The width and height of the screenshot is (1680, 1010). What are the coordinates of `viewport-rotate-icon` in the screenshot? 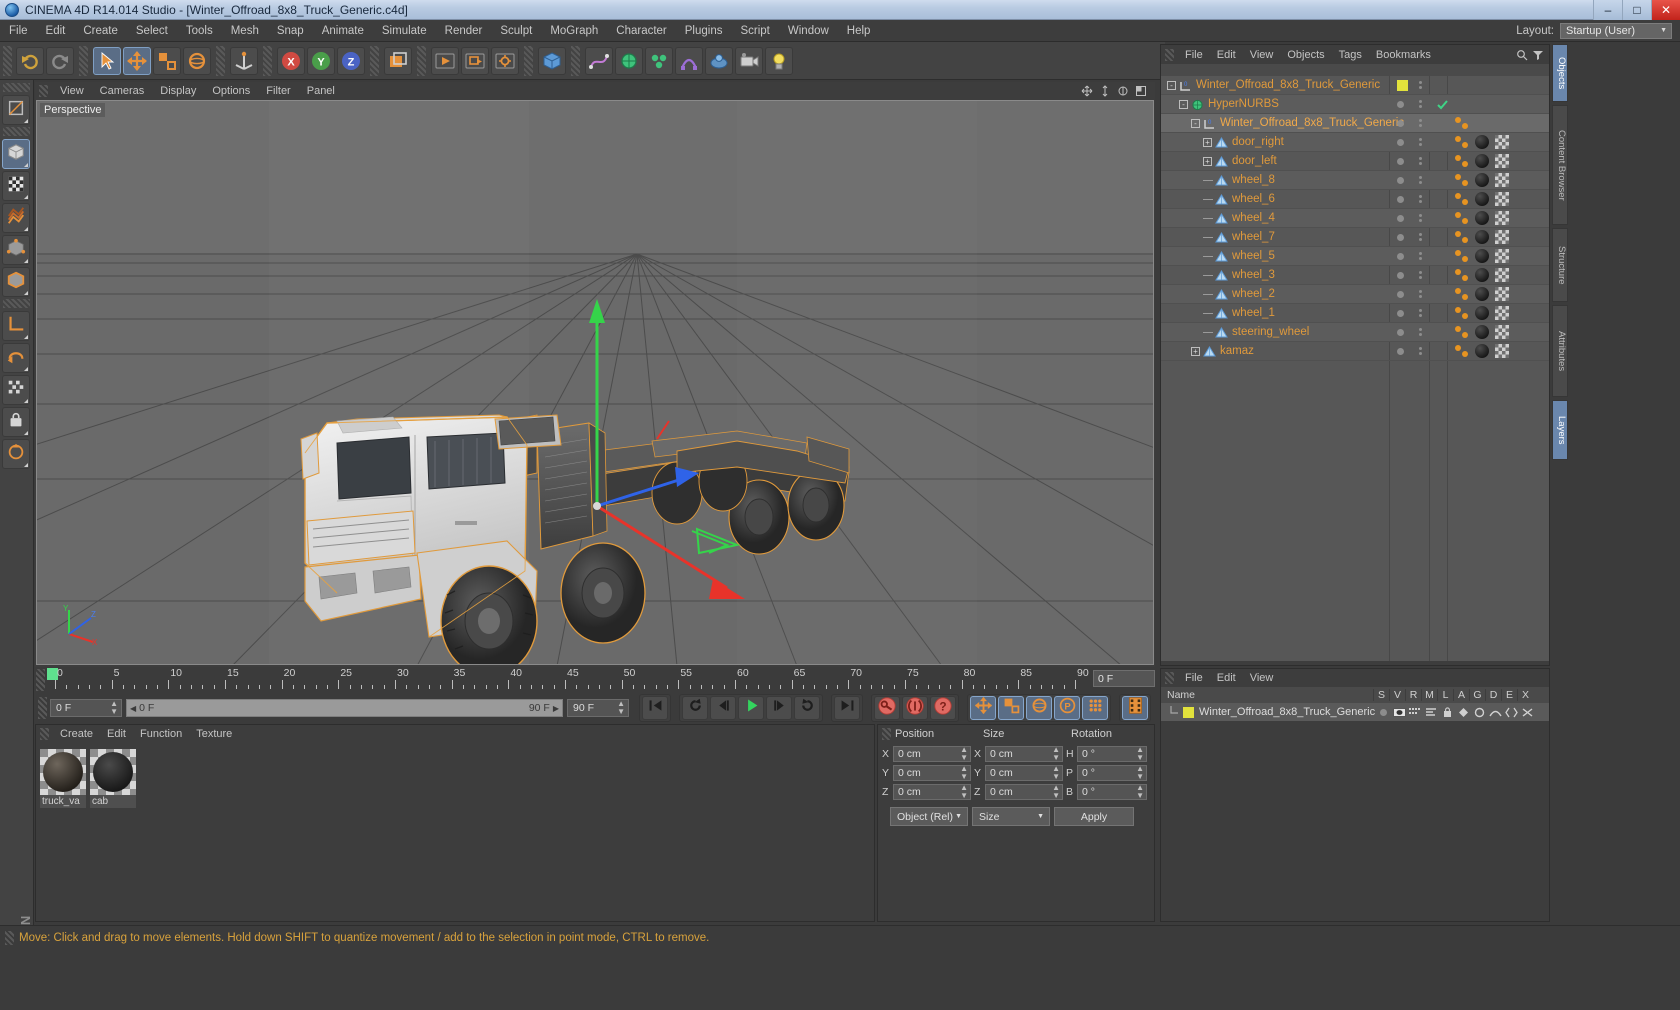 It's located at (1123, 91).